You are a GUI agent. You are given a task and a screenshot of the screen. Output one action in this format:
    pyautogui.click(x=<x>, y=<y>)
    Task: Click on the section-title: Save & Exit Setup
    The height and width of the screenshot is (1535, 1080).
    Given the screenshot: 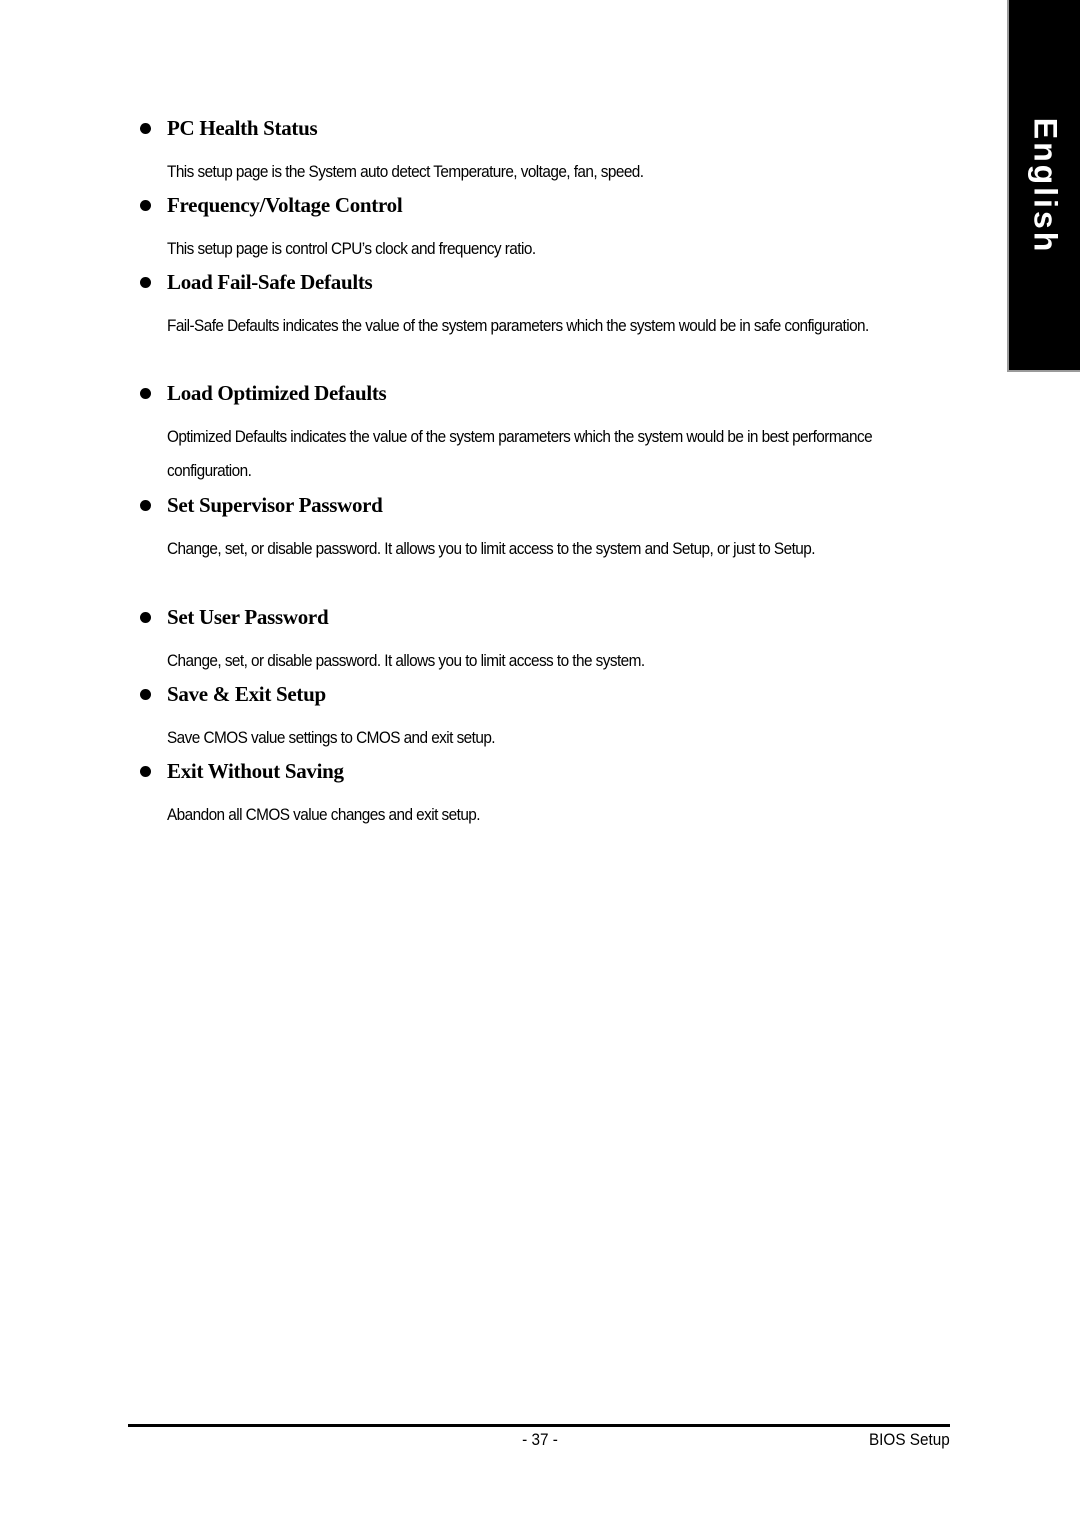 What is the action you would take?
    pyautogui.click(x=246, y=693)
    